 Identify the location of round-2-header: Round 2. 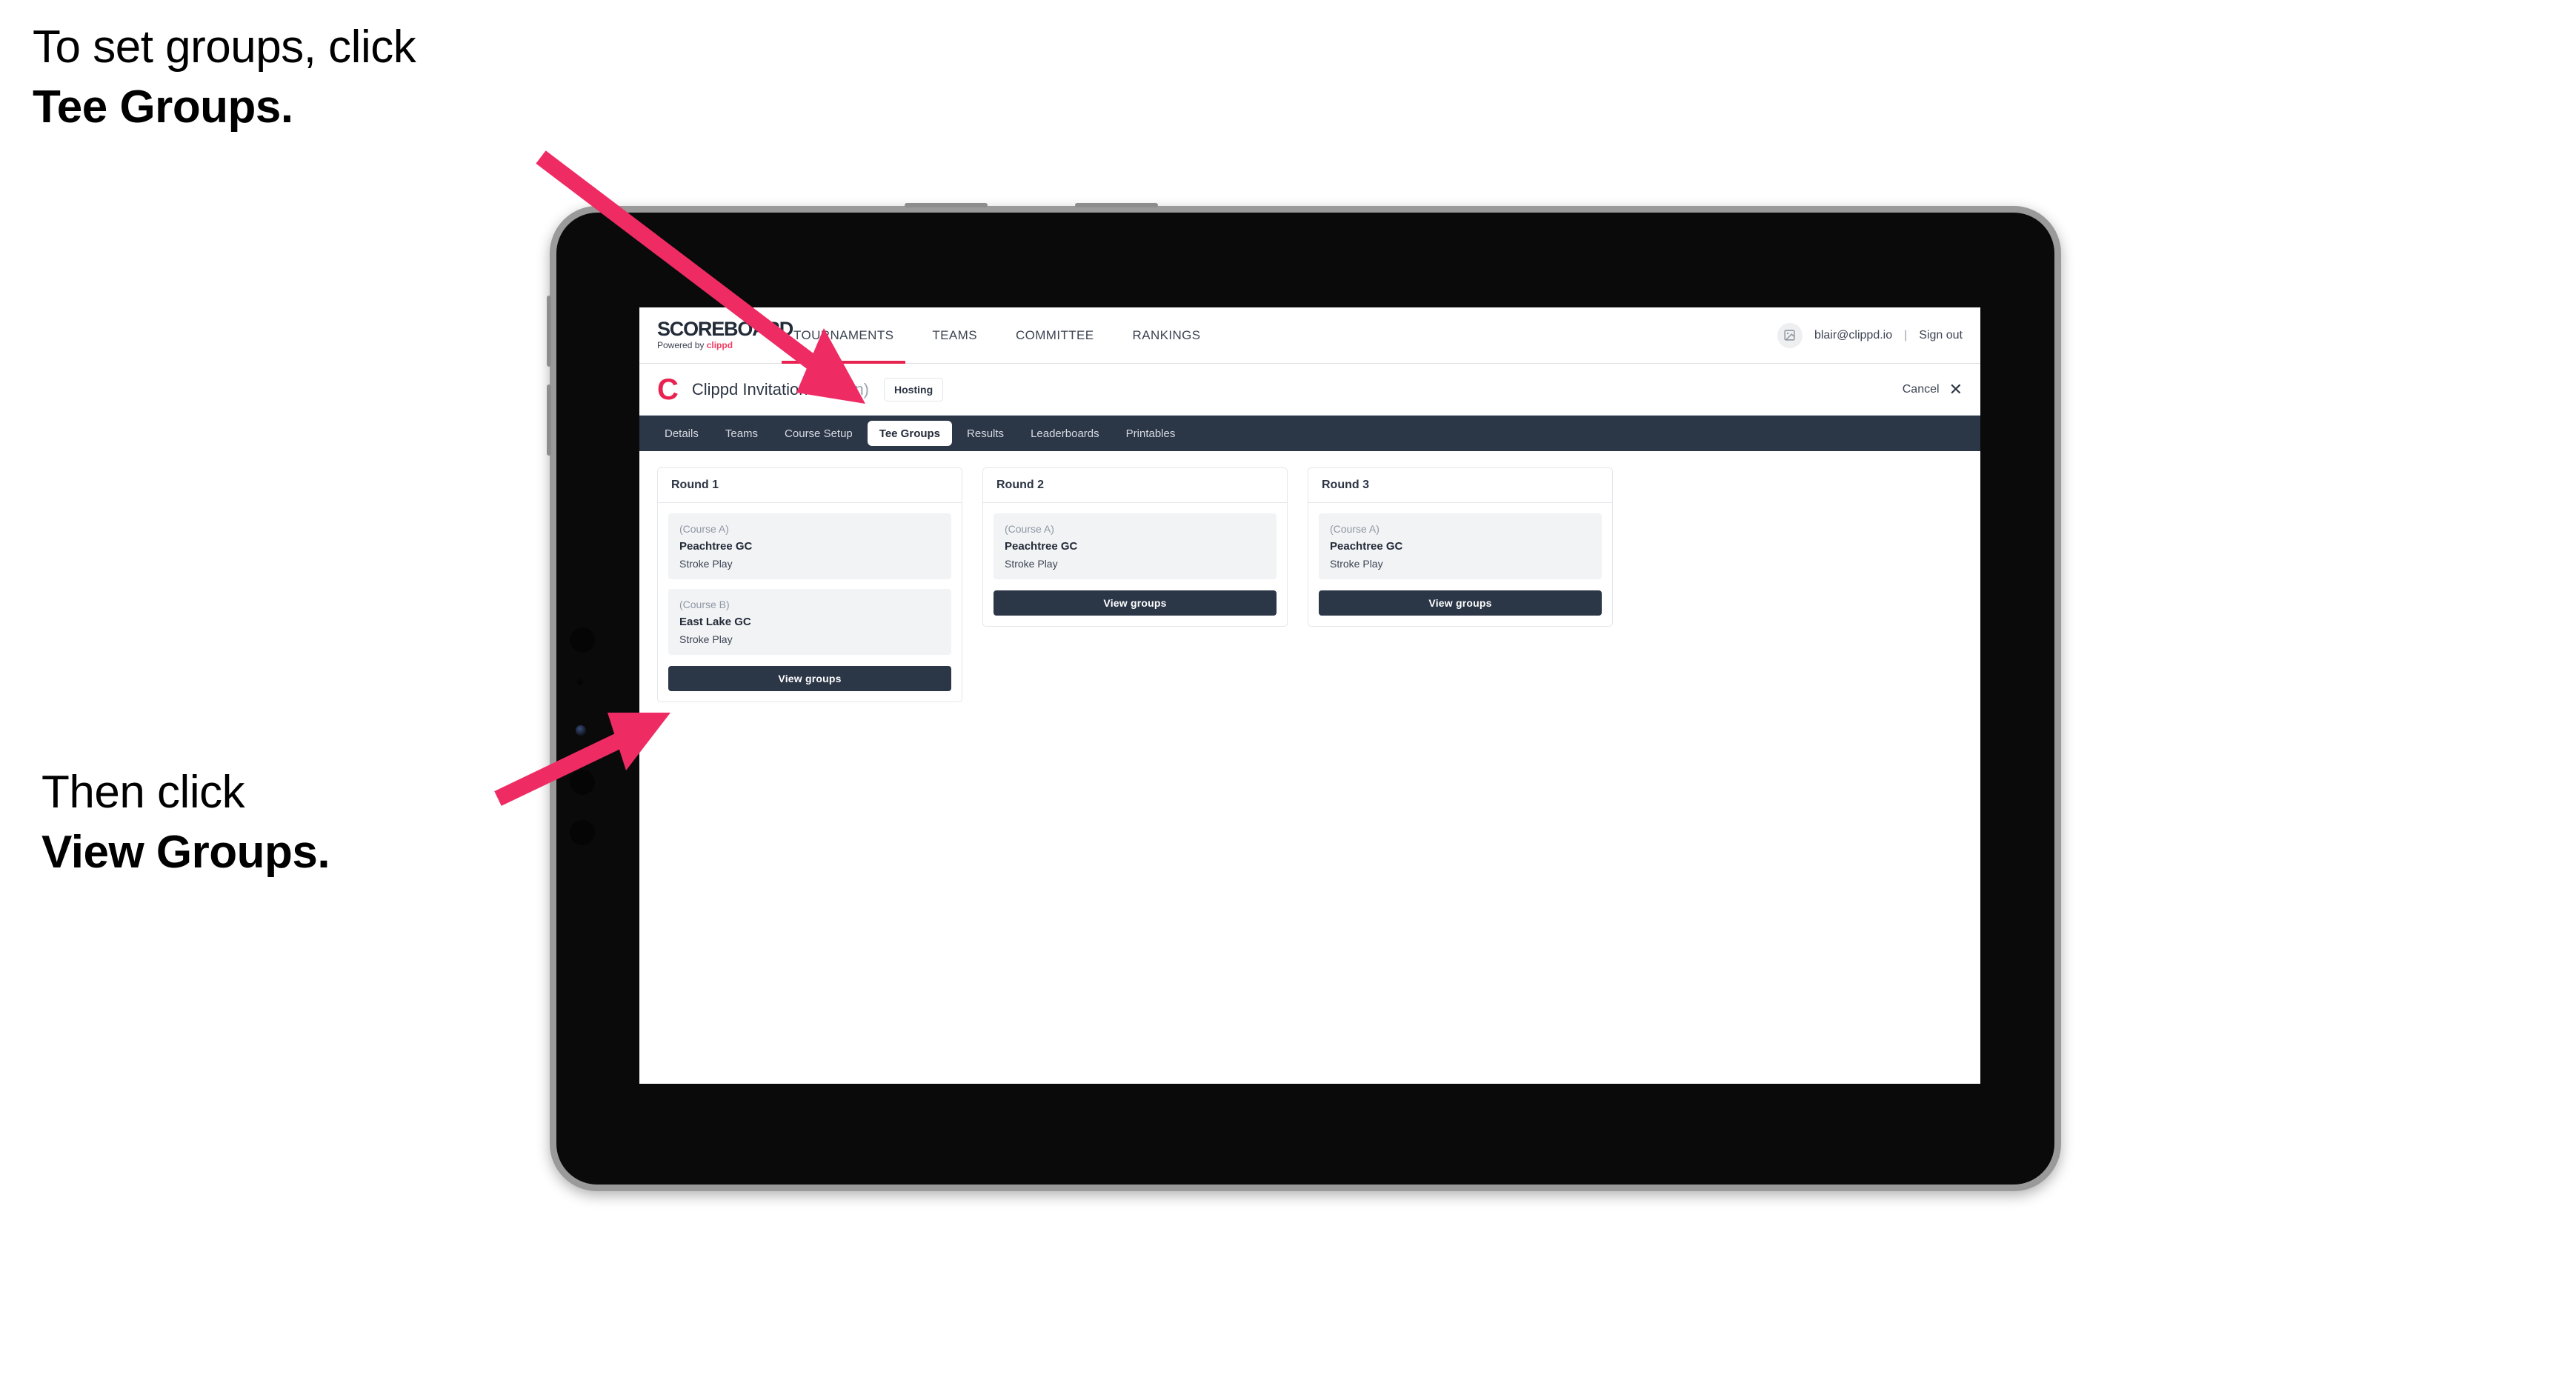
(1135, 485).